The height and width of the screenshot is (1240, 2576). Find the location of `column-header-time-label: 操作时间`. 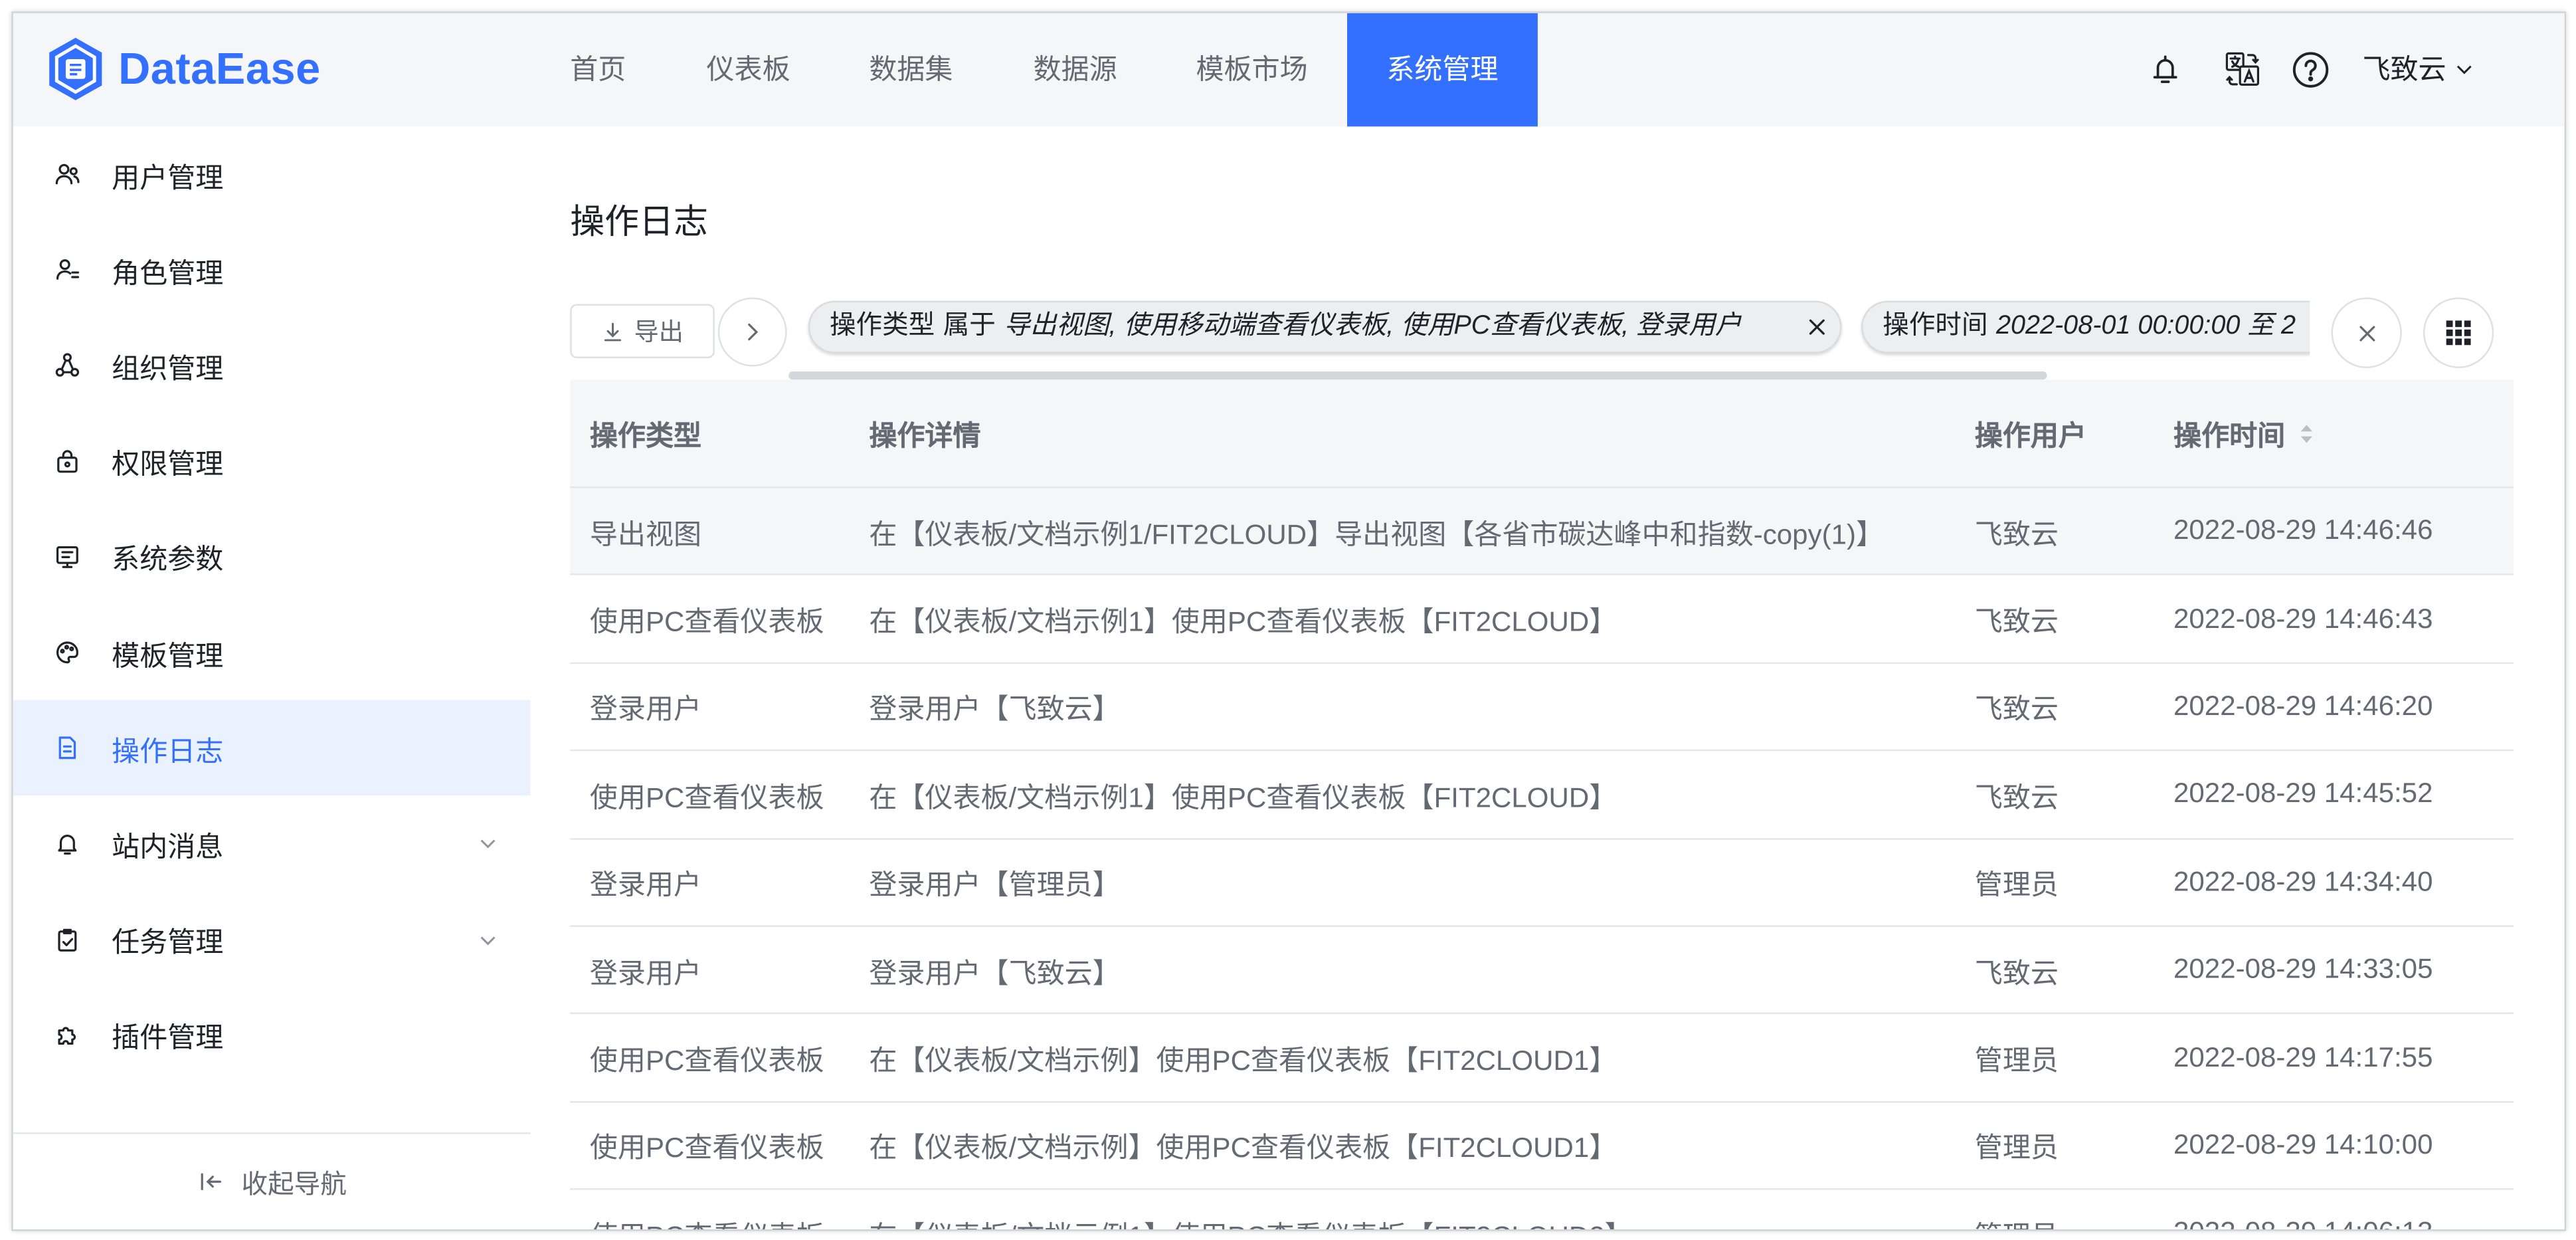

column-header-time-label: 操作时间 is located at coordinates (2229, 437).